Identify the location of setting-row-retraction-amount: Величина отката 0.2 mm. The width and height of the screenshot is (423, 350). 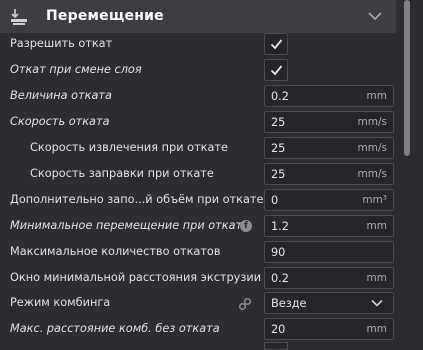
(199, 97).